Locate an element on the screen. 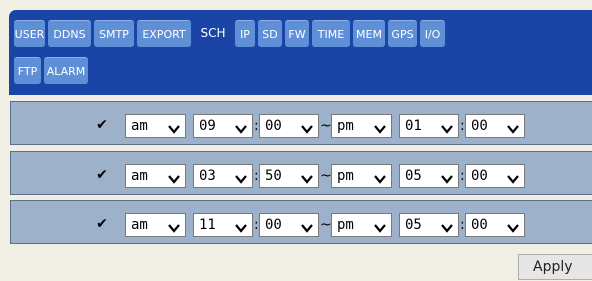 Image resolution: width=592 pixels, height=281 pixels. select-value: 01 is located at coordinates (413, 126).